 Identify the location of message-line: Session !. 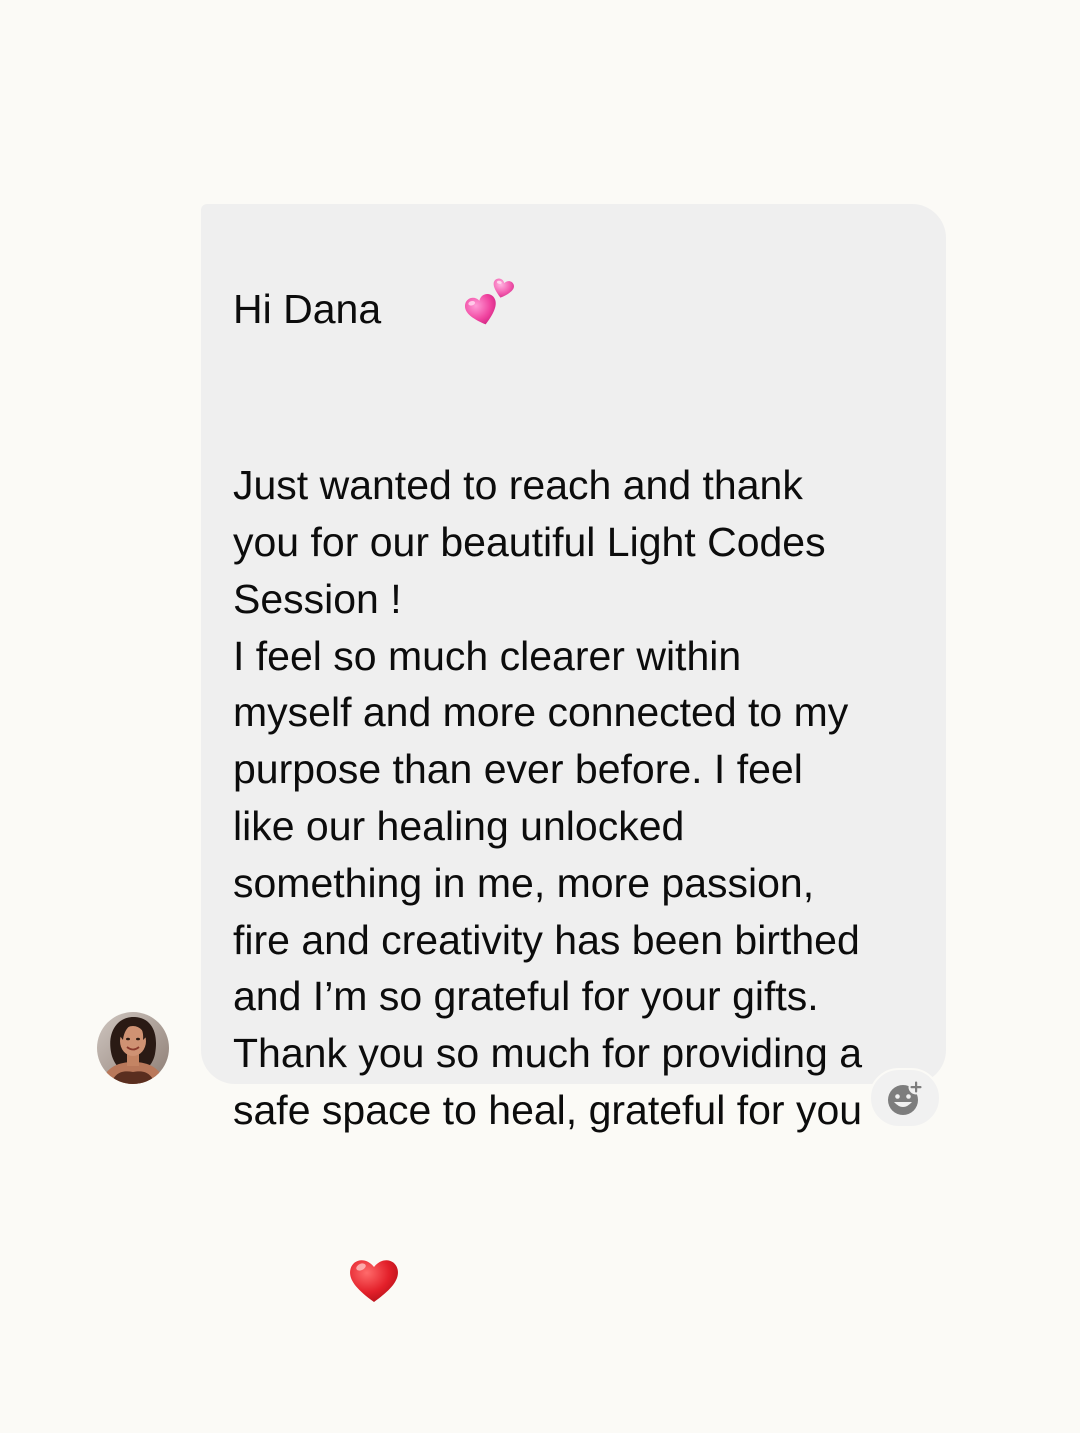
(317, 598).